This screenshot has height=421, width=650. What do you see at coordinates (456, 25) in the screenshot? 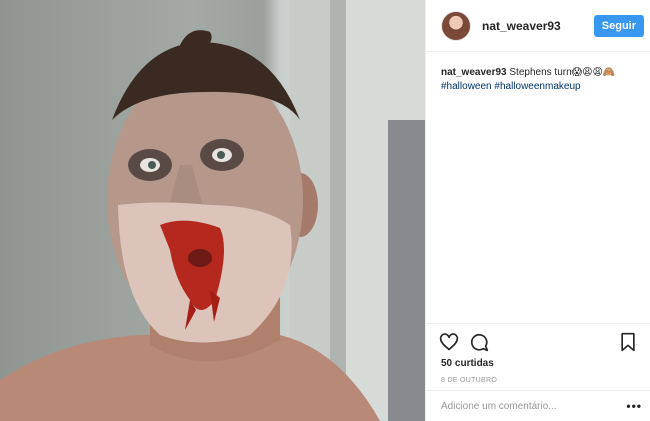
I see `avatar` at bounding box center [456, 25].